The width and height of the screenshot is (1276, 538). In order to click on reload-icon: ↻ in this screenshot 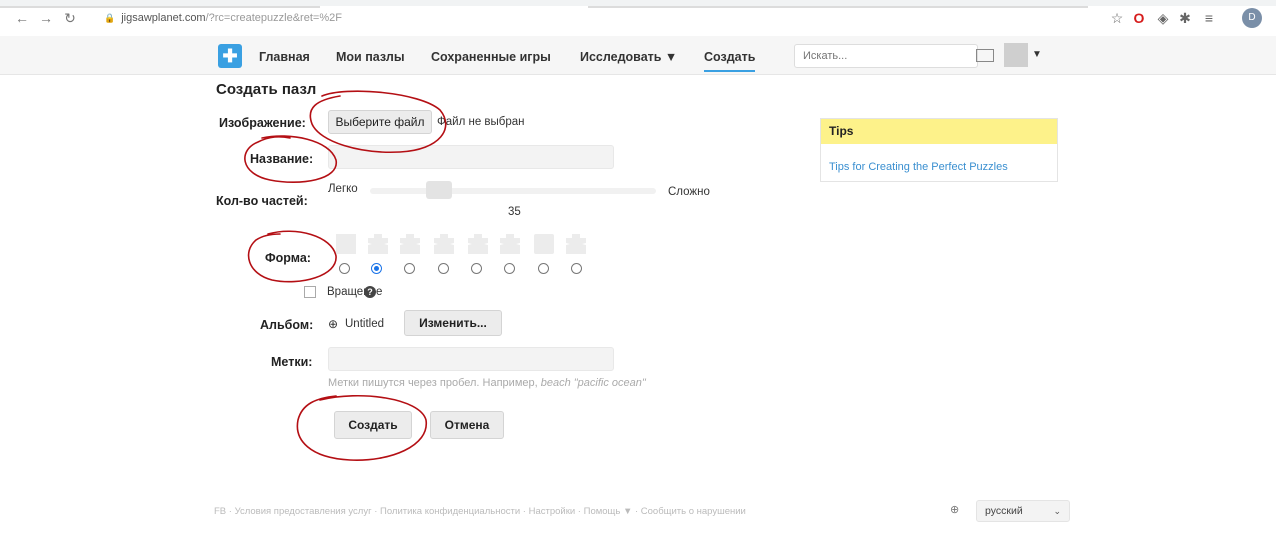, I will do `click(70, 18)`.